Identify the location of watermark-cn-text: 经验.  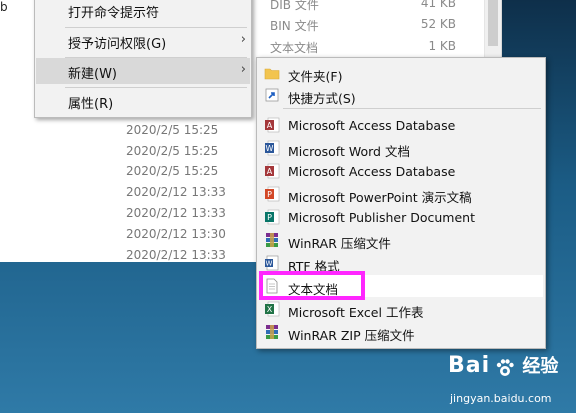
(540, 366).